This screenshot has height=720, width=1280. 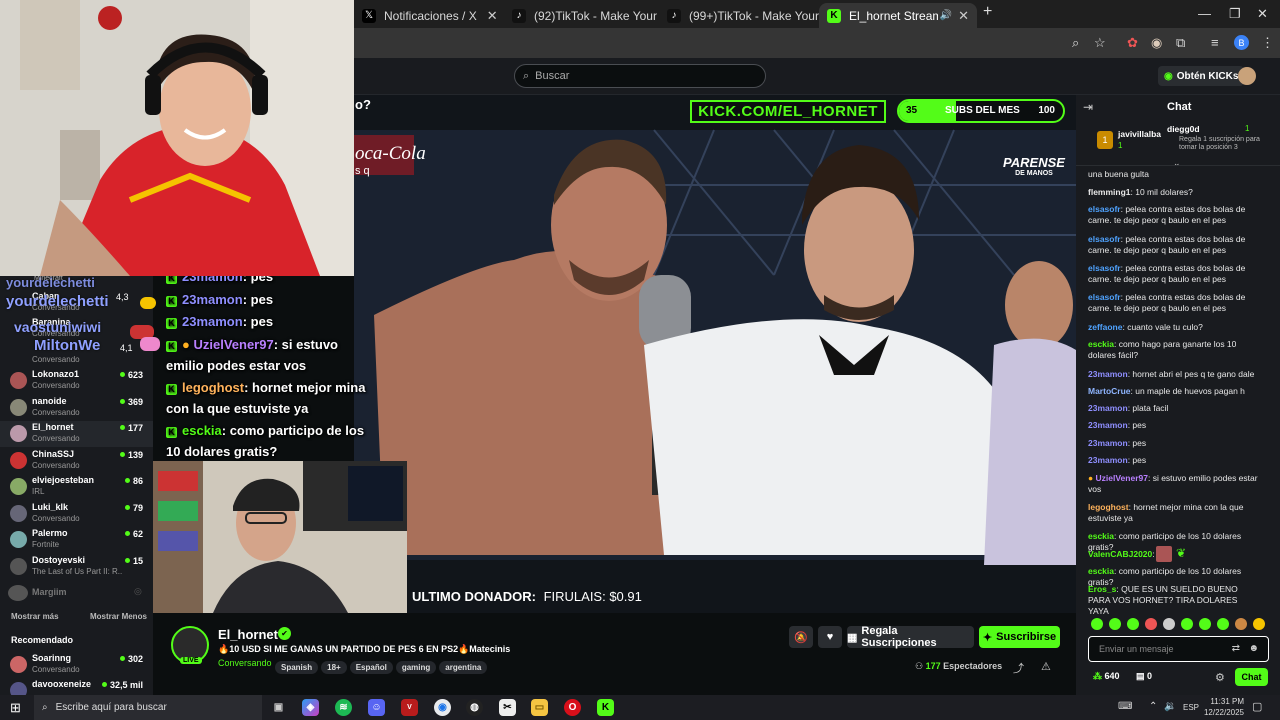 What do you see at coordinates (1191, 707) in the screenshot?
I see `language-indicator: ESP` at bounding box center [1191, 707].